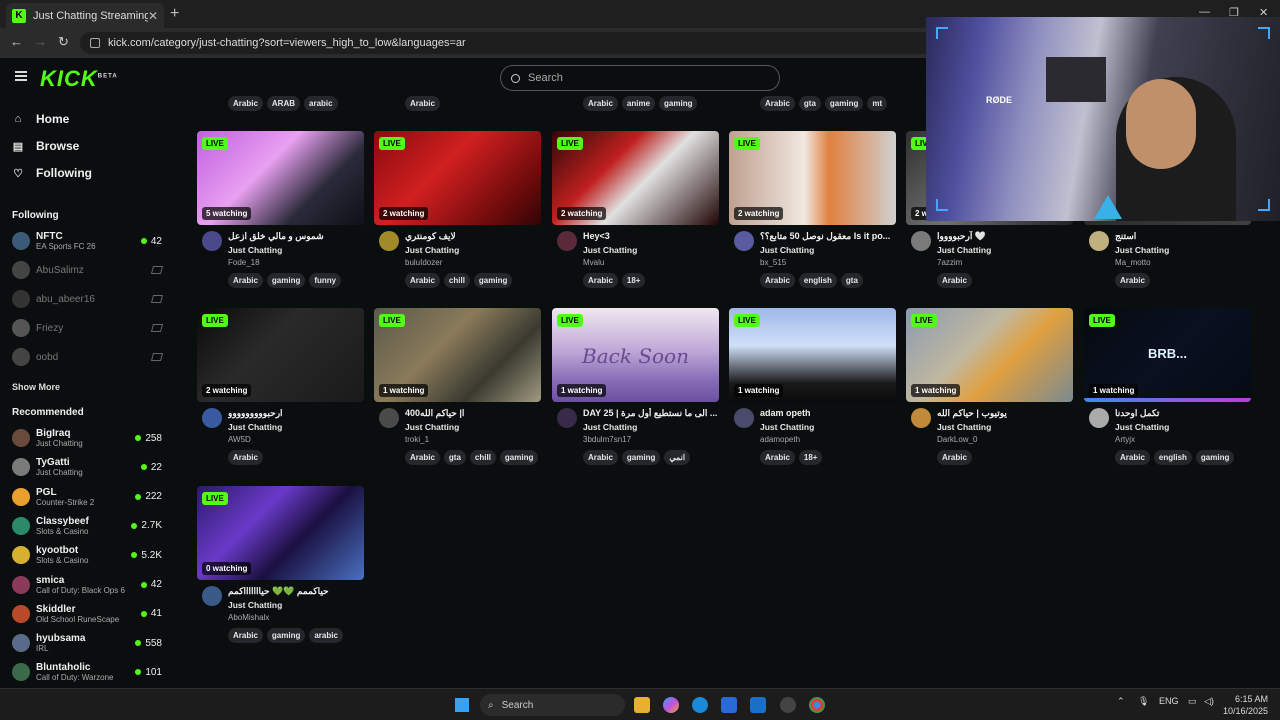 This screenshot has height=720, width=1280. I want to click on stream-thumbnail: Back Soon LIVE 1 watching, so click(635, 355).